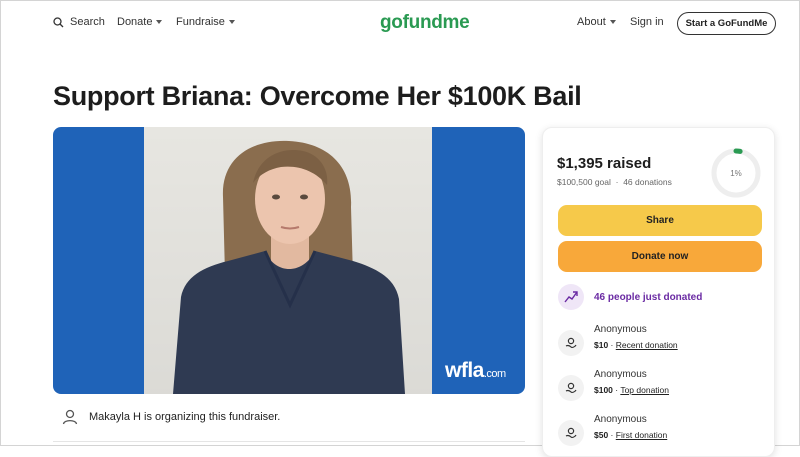 The image size is (800, 457). I want to click on donation-item: Anonymous $50 · First donation, so click(612, 430).